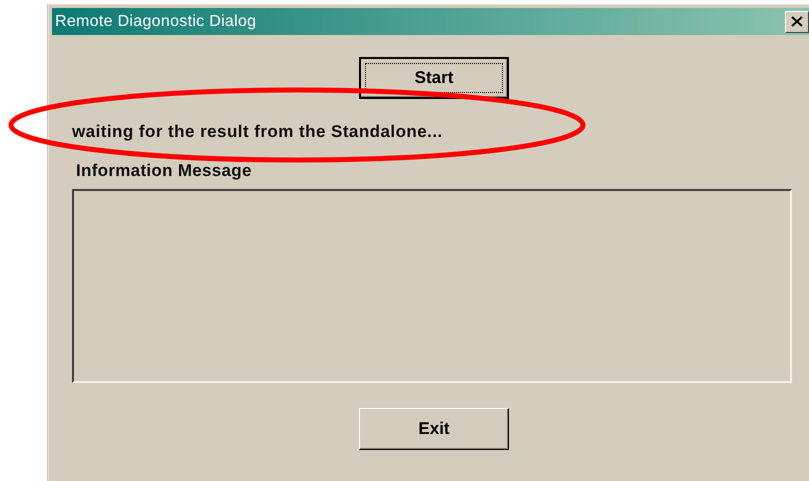  Describe the element at coordinates (164, 171) in the screenshot. I see `group-label: Information Message` at that location.